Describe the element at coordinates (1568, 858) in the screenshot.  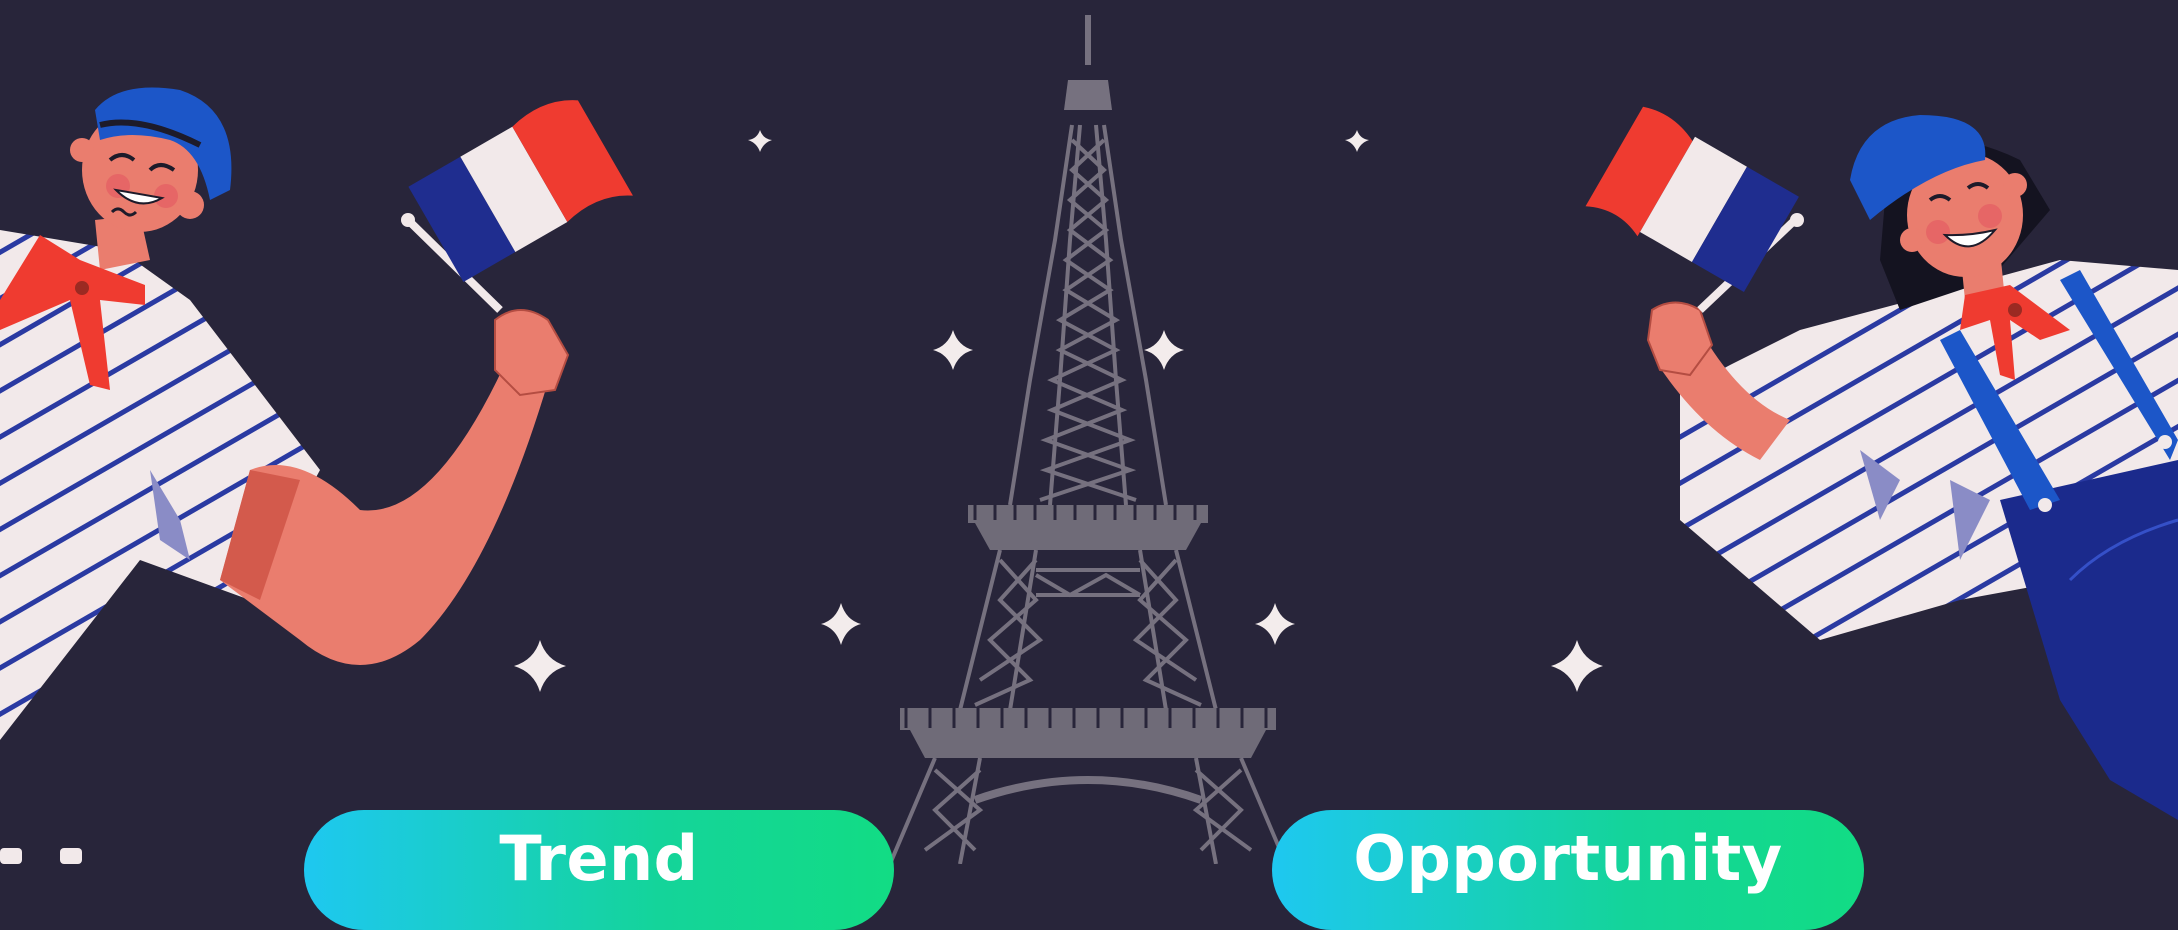
I see `opportunity-button-label: Opportunity` at that location.